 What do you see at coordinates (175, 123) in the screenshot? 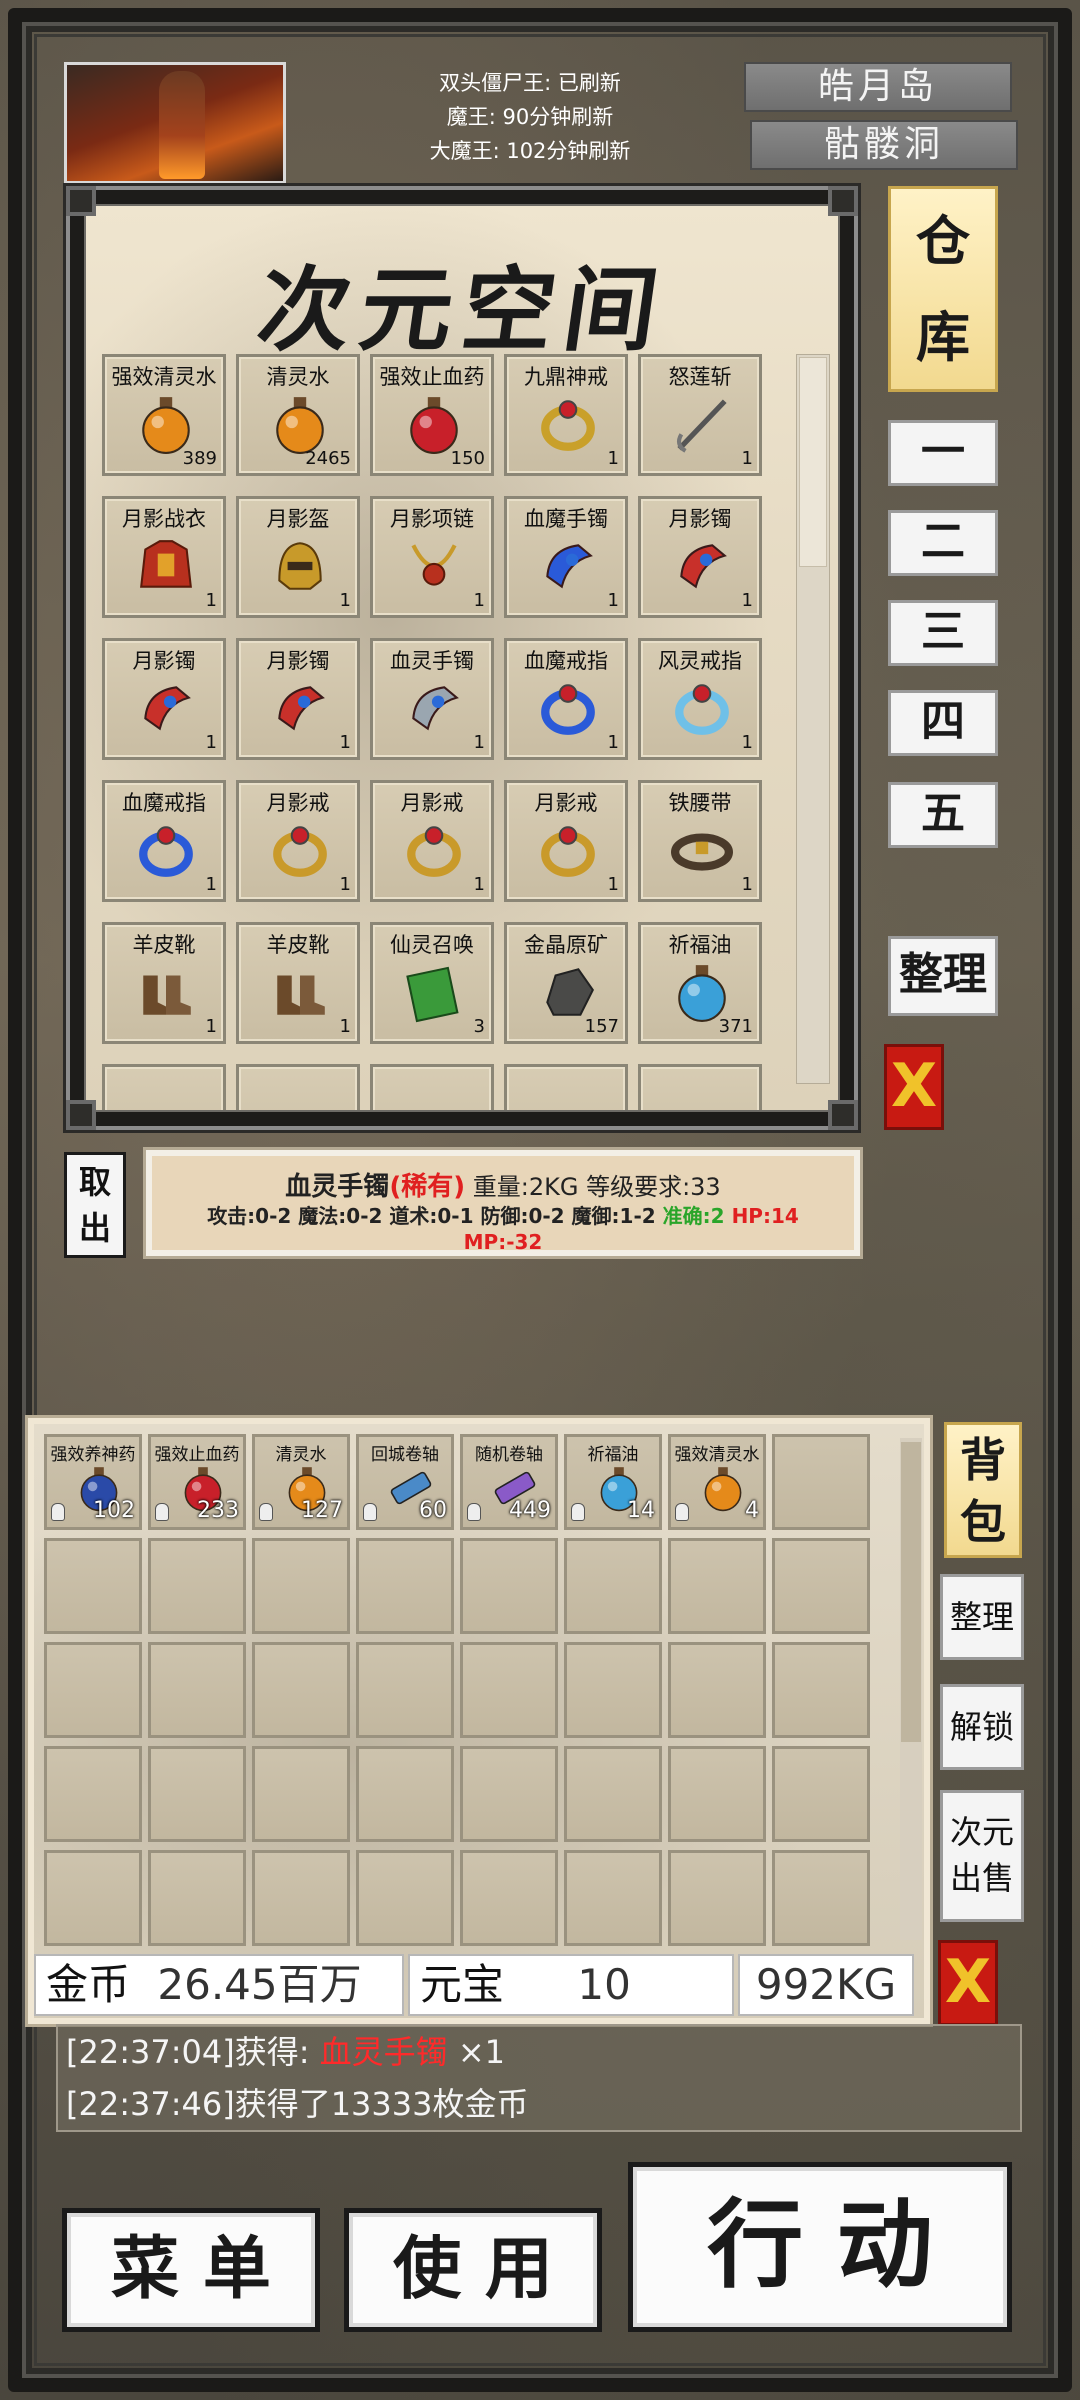
I see `character-portrait` at bounding box center [175, 123].